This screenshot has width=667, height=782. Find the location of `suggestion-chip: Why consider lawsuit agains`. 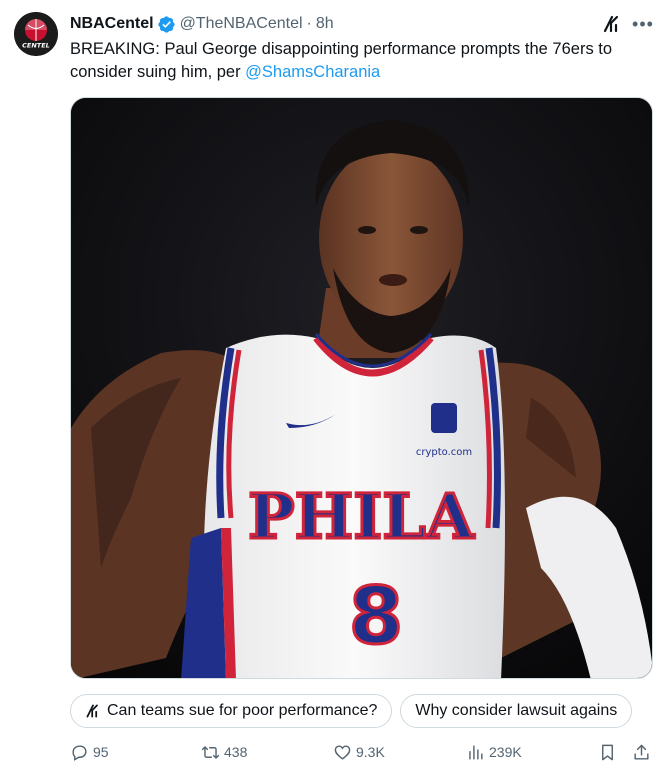

suggestion-chip: Why consider lawsuit agains is located at coordinates (516, 711).